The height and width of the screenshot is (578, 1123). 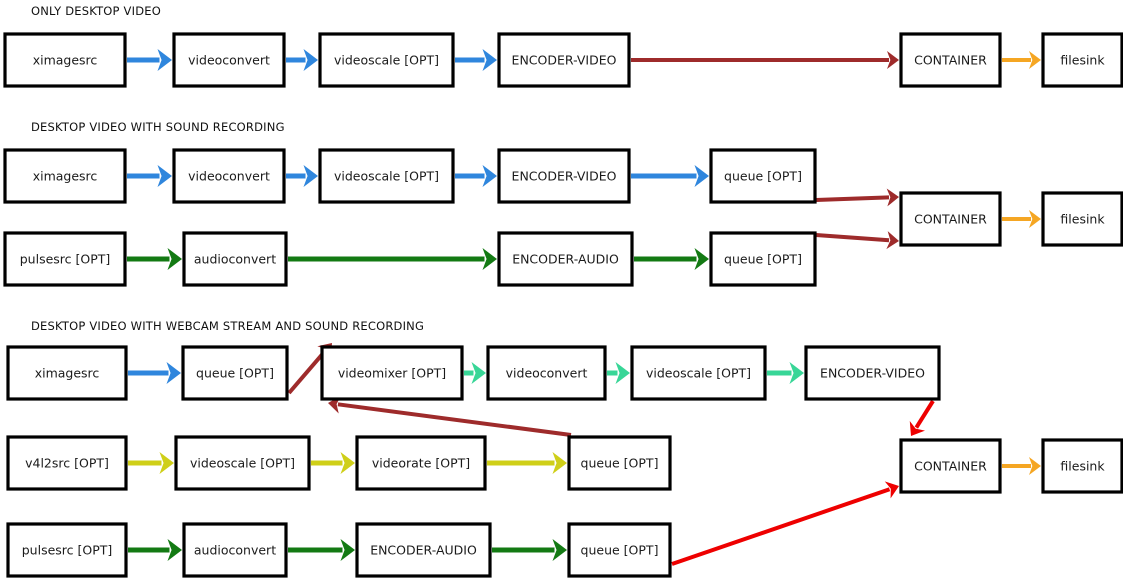 I want to click on node-label: v4l2src [OPT], so click(x=67, y=463).